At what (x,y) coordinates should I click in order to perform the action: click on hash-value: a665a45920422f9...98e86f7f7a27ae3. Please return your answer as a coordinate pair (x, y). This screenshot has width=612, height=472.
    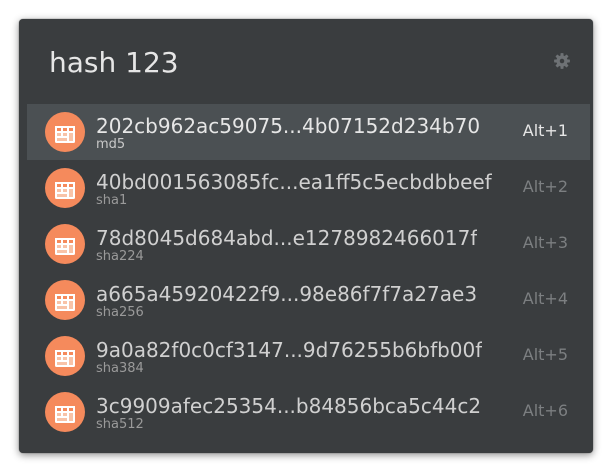
    Looking at the image, I should click on (287, 294).